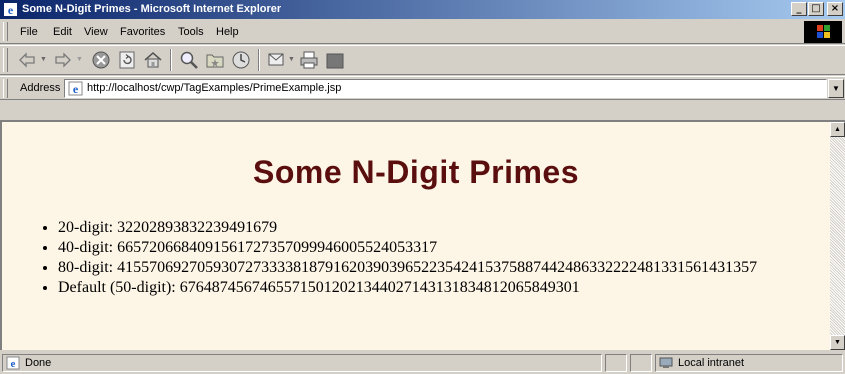 This screenshot has width=845, height=374. I want to click on favorites-icon, so click(215, 60).